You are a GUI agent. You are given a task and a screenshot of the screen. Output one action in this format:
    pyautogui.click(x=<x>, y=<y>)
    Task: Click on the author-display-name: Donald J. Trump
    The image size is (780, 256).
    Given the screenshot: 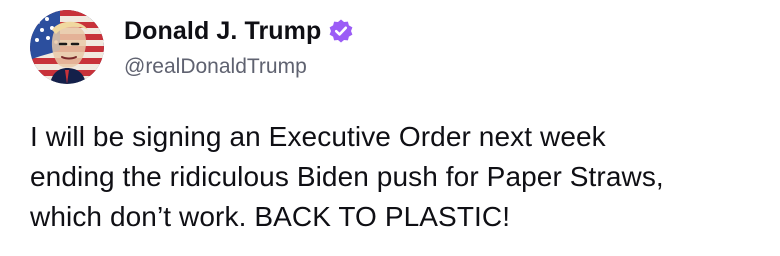 What is the action you would take?
    pyautogui.click(x=222, y=31)
    